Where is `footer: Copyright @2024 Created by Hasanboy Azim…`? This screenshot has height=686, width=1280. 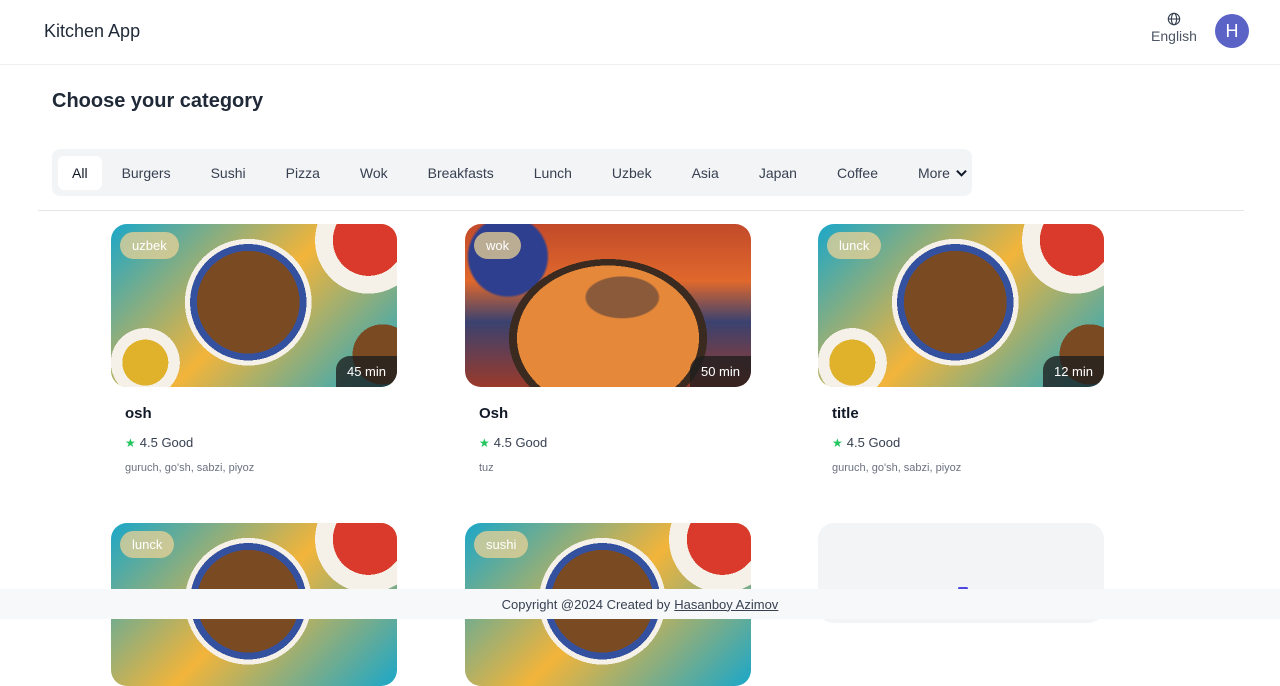 footer: Copyright @2024 Created by Hasanboy Azim… is located at coordinates (640, 604).